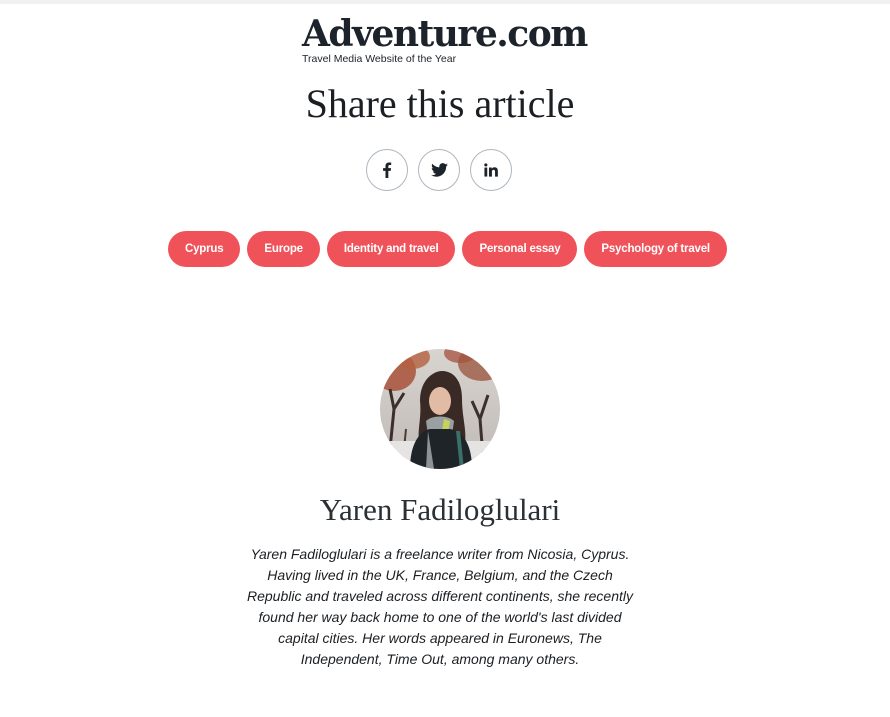 This screenshot has width=890, height=717. I want to click on share-twitter-button, so click(439, 170).